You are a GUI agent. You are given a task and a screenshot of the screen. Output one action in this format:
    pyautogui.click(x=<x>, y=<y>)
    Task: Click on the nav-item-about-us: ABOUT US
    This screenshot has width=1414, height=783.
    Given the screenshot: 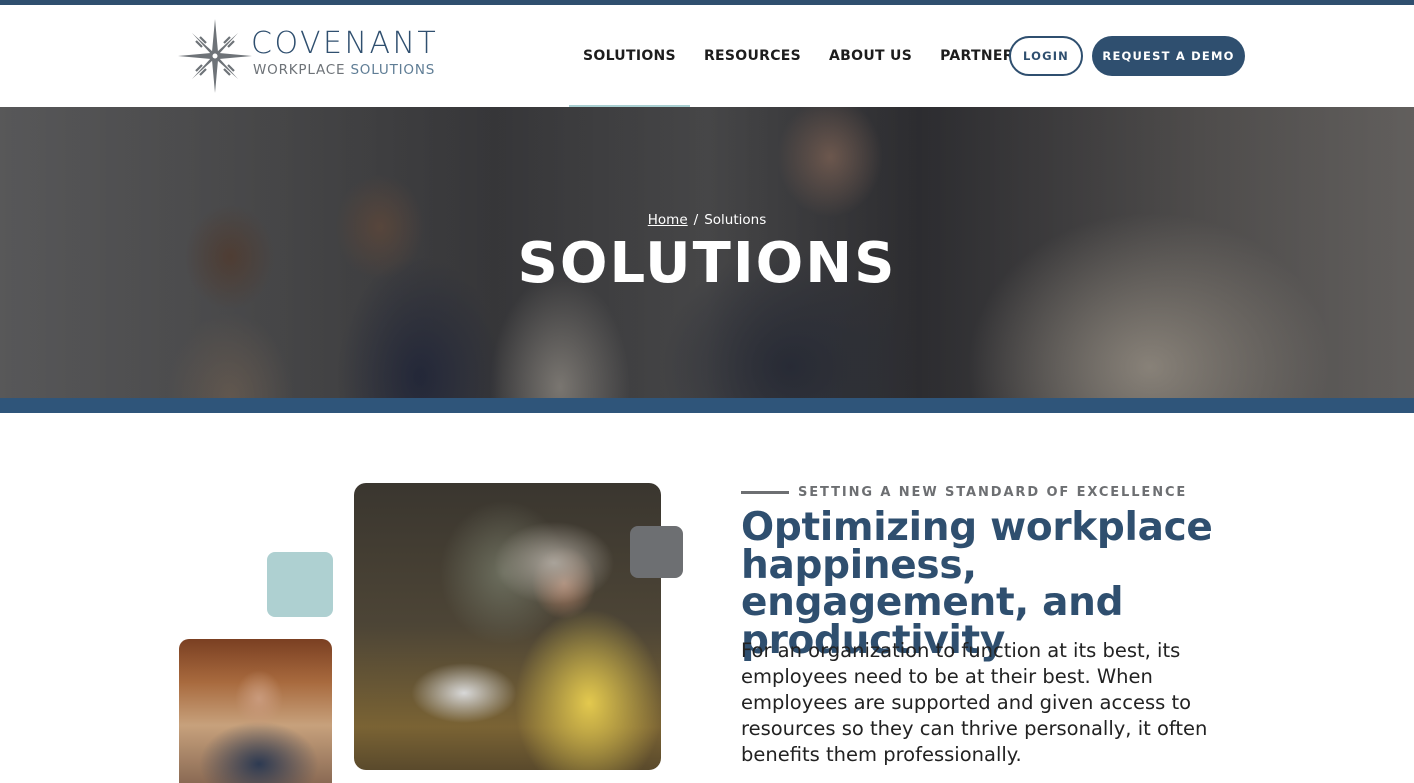 What is the action you would take?
    pyautogui.click(x=870, y=56)
    